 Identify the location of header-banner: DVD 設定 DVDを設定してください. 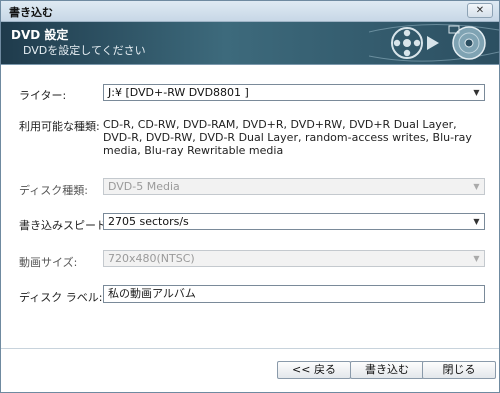
(250, 43).